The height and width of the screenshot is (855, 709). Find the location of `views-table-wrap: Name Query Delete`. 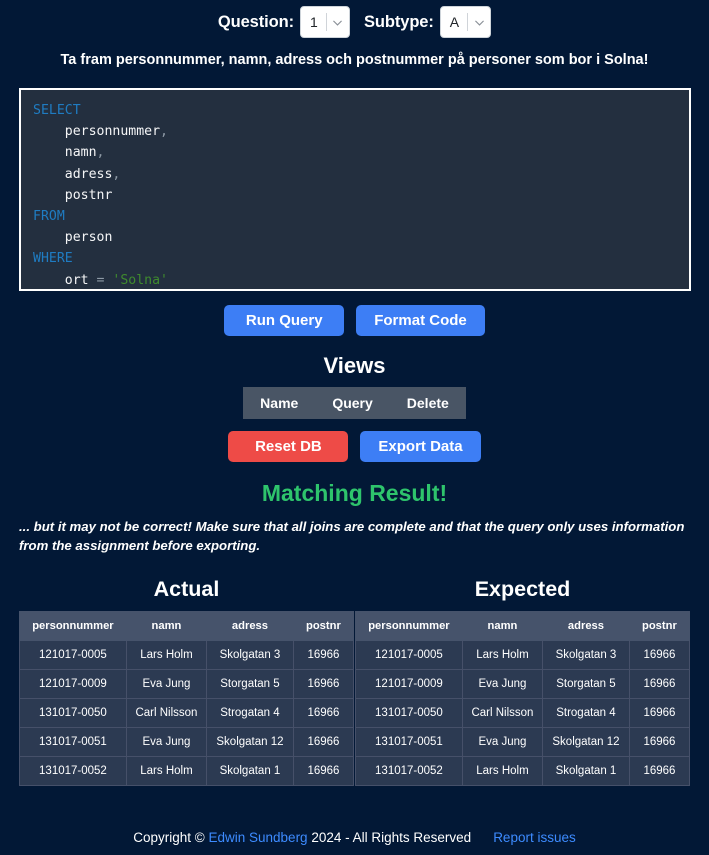

views-table-wrap: Name Query Delete is located at coordinates (354, 403).